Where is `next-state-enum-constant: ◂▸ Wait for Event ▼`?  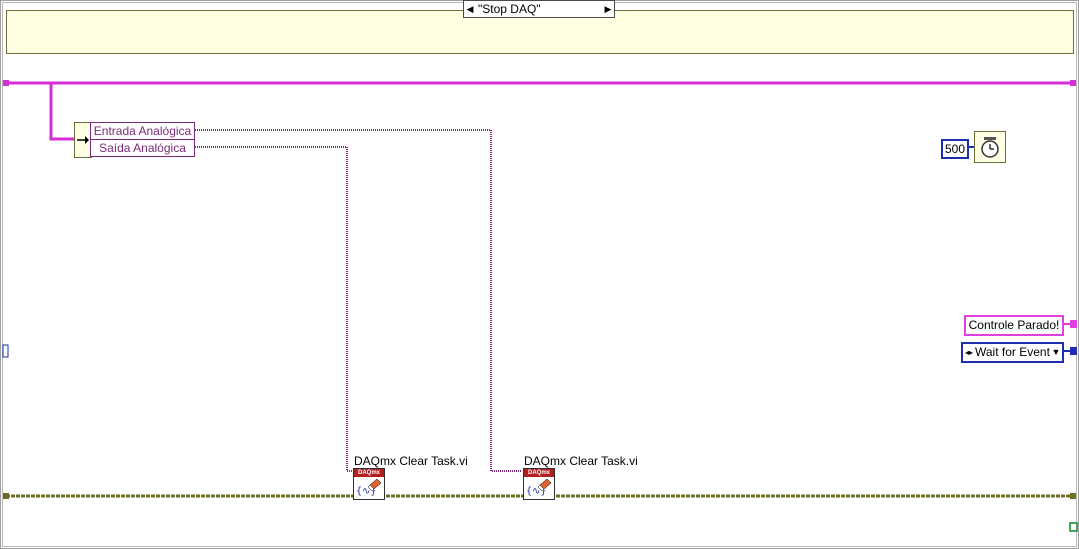 next-state-enum-constant: ◂▸ Wait for Event ▼ is located at coordinates (1012, 352).